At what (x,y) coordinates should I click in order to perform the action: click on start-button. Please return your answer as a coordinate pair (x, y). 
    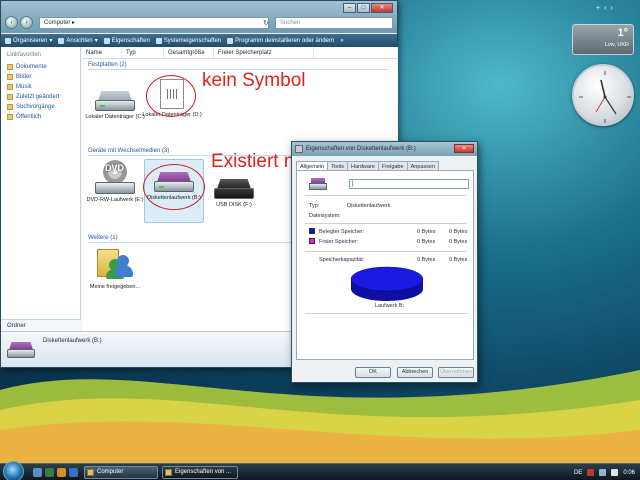
    Looking at the image, I should click on (13, 470).